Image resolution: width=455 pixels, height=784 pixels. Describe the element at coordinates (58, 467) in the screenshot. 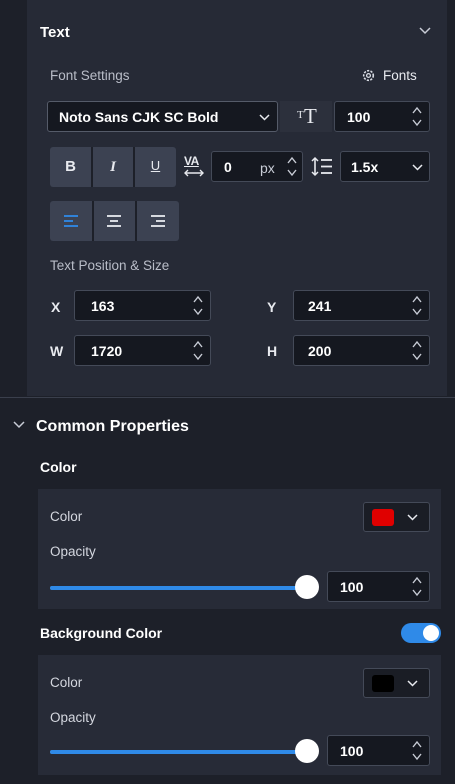

I see `color-section-label: Color` at that location.